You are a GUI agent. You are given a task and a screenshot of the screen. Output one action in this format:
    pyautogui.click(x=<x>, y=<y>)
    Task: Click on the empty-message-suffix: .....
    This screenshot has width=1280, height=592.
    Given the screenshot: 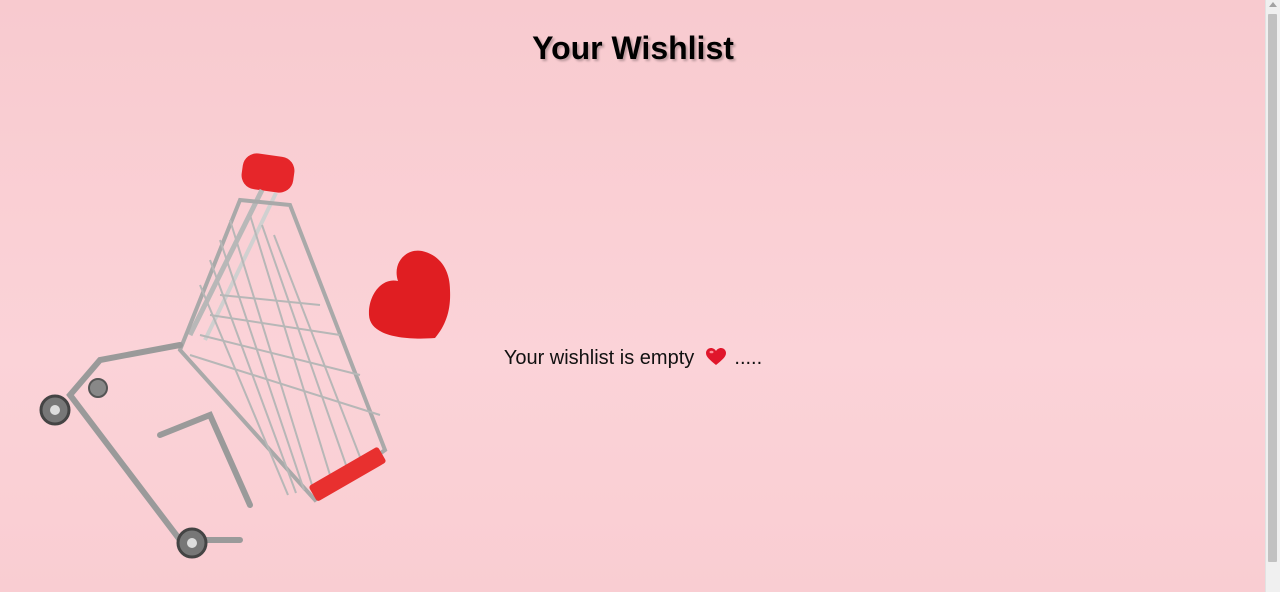 What is the action you would take?
    pyautogui.click(x=748, y=358)
    